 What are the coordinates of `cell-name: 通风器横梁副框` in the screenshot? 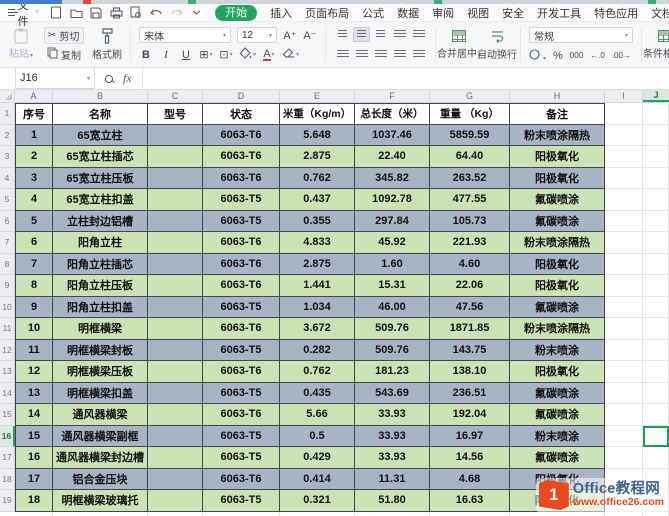 It's located at (100, 436).